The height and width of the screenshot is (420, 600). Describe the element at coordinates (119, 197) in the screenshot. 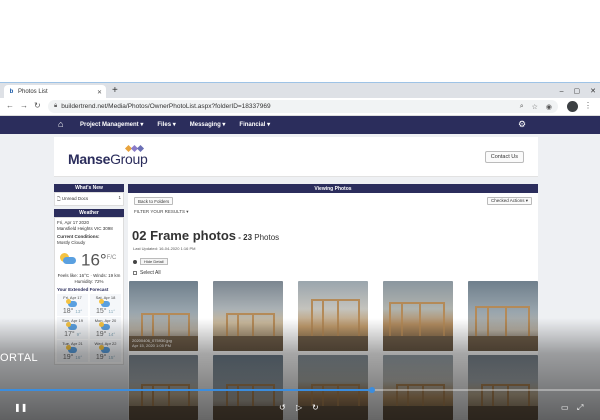

I see `whats-new-count: 1` at that location.